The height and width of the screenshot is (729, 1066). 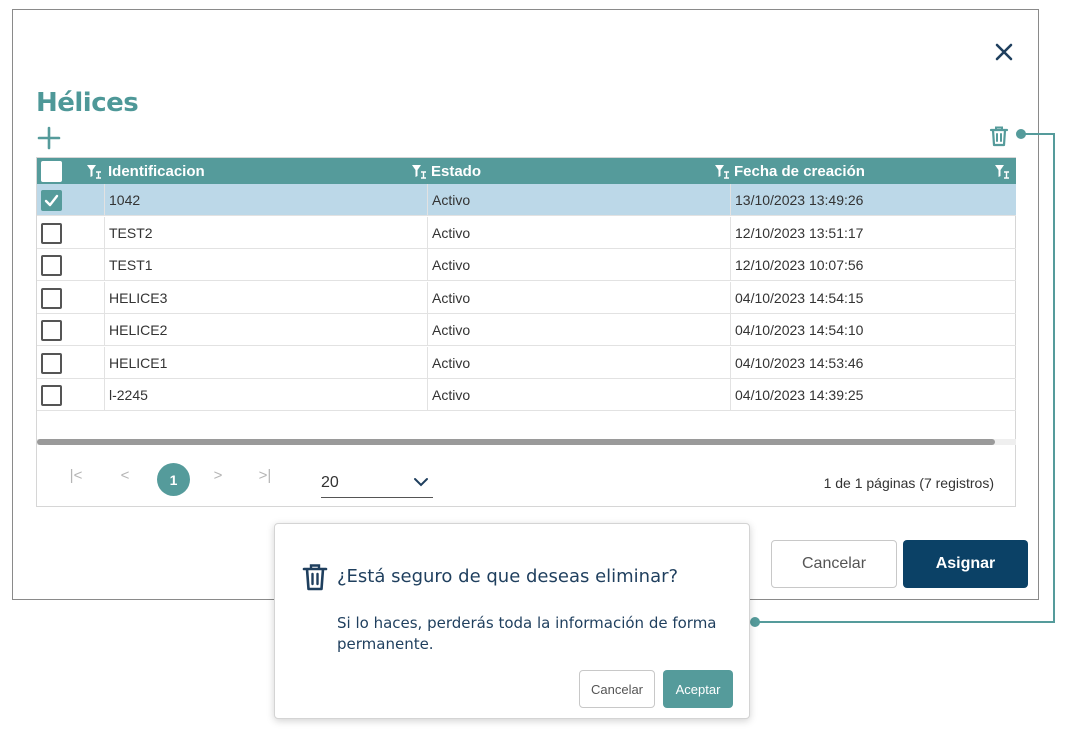 I want to click on cell-fecha: 04/10/2023 14:53:46, so click(x=799, y=362).